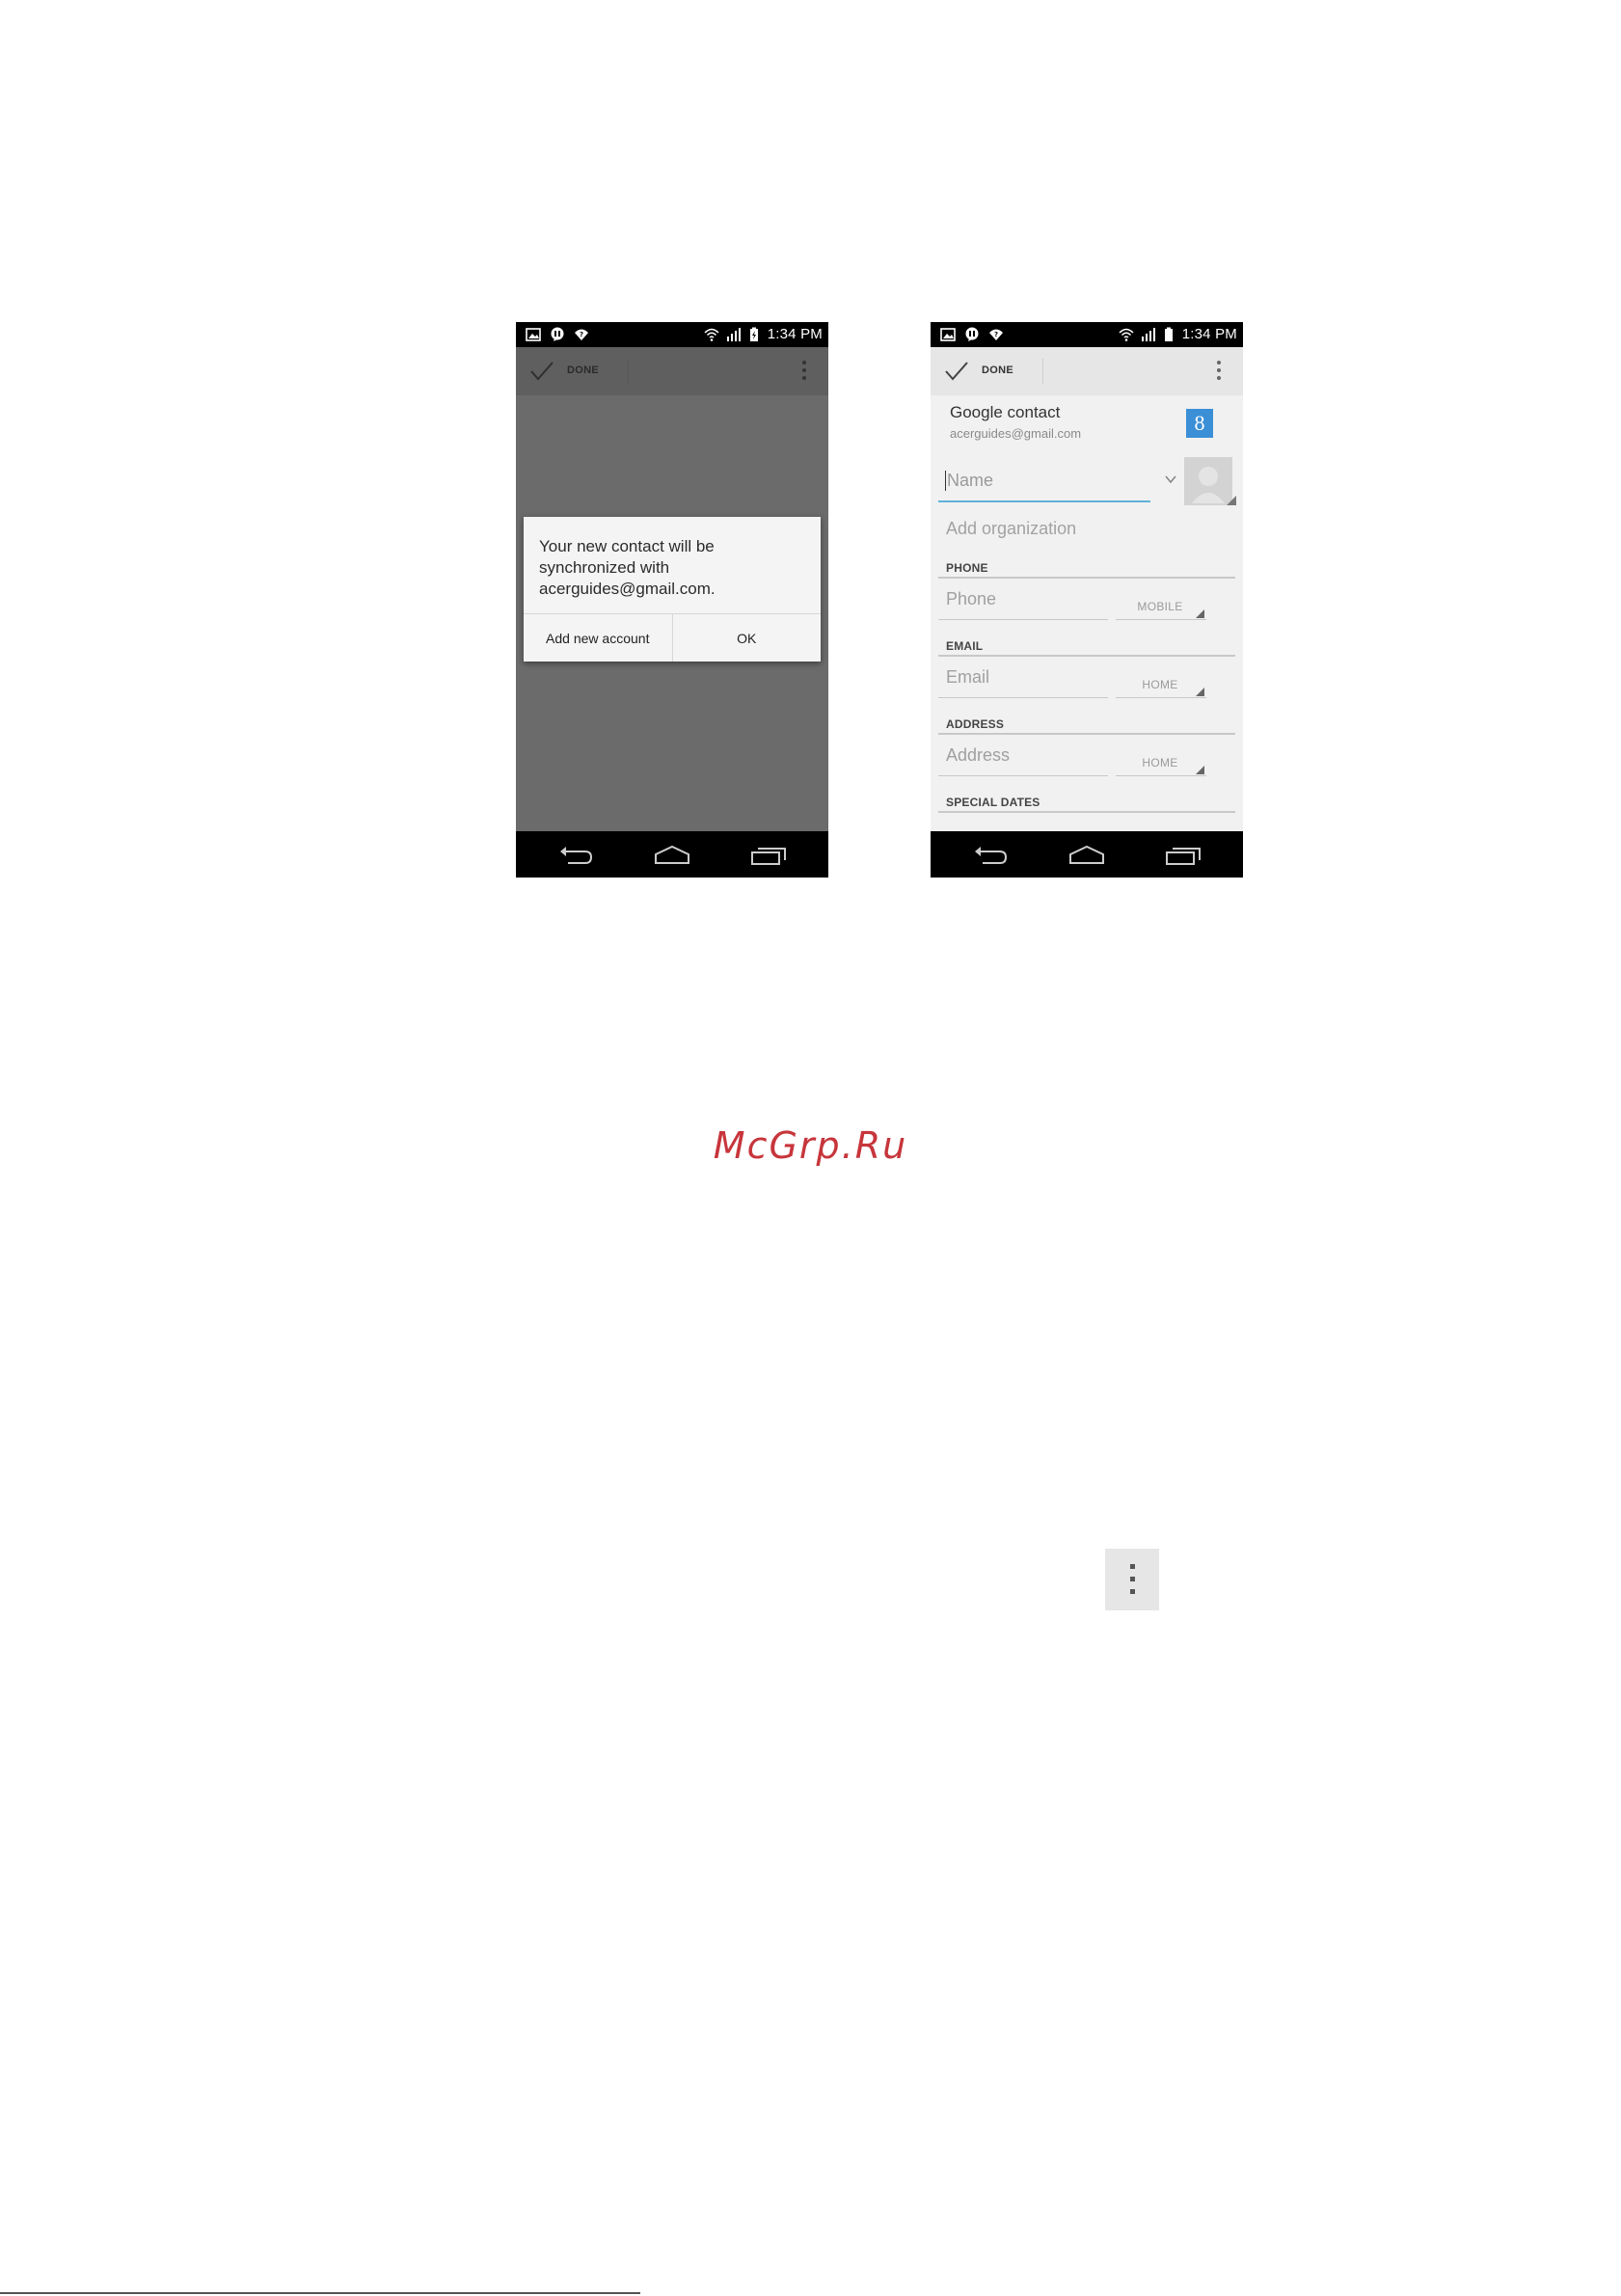 The image size is (1621, 2296). What do you see at coordinates (1161, 697) in the screenshot?
I see `email-type-underline` at bounding box center [1161, 697].